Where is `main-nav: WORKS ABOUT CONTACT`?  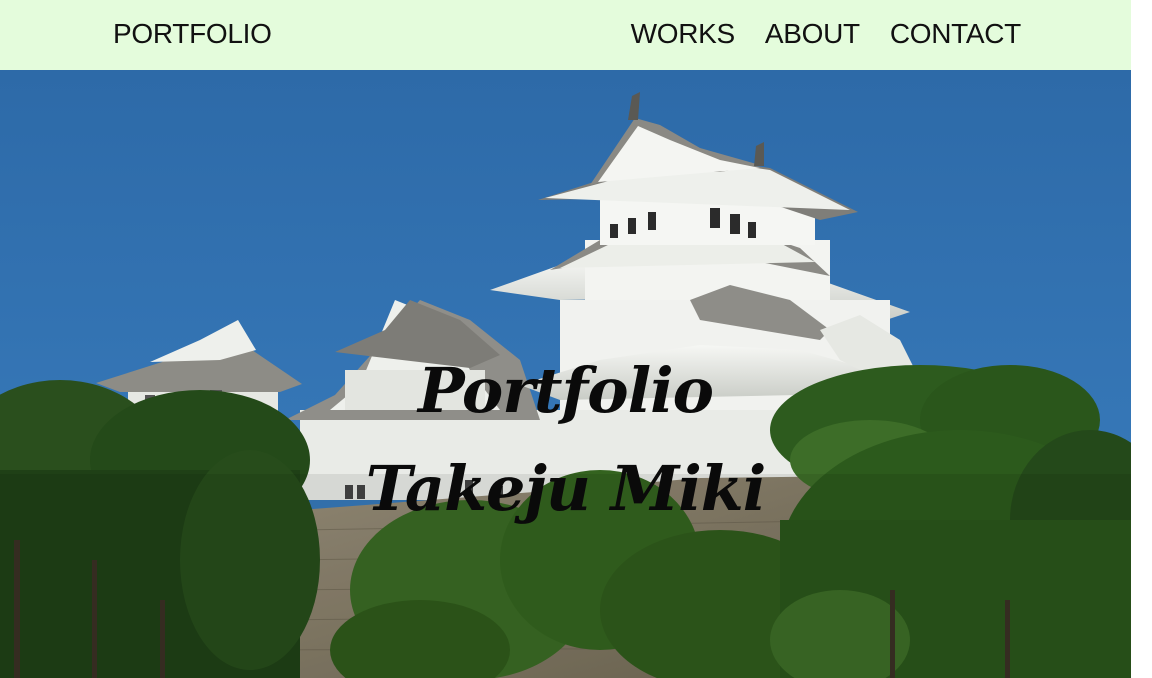
main-nav: WORKS ABOUT CONTACT is located at coordinates (826, 34).